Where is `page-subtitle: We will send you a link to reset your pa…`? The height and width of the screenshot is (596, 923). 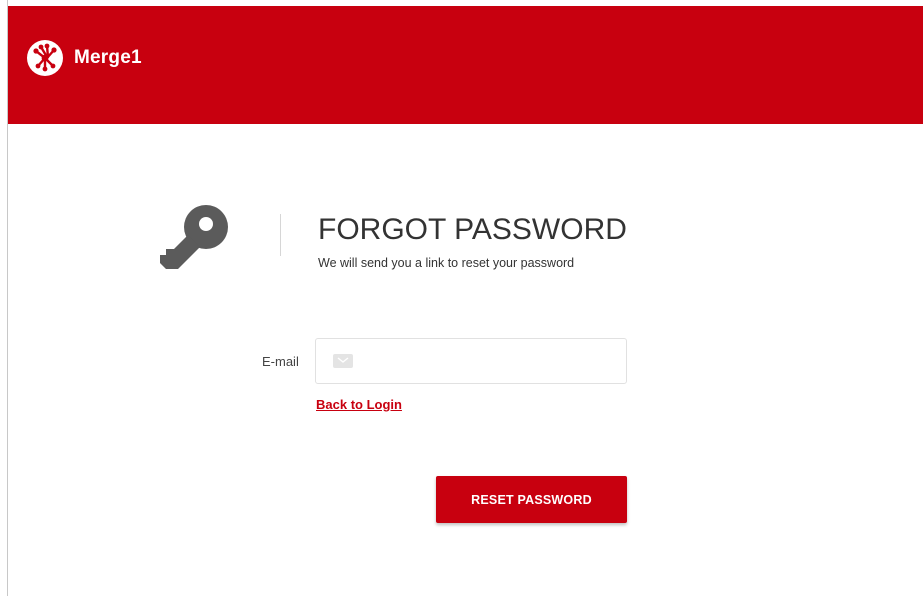 page-subtitle: We will send you a link to reset your pa… is located at coordinates (446, 263).